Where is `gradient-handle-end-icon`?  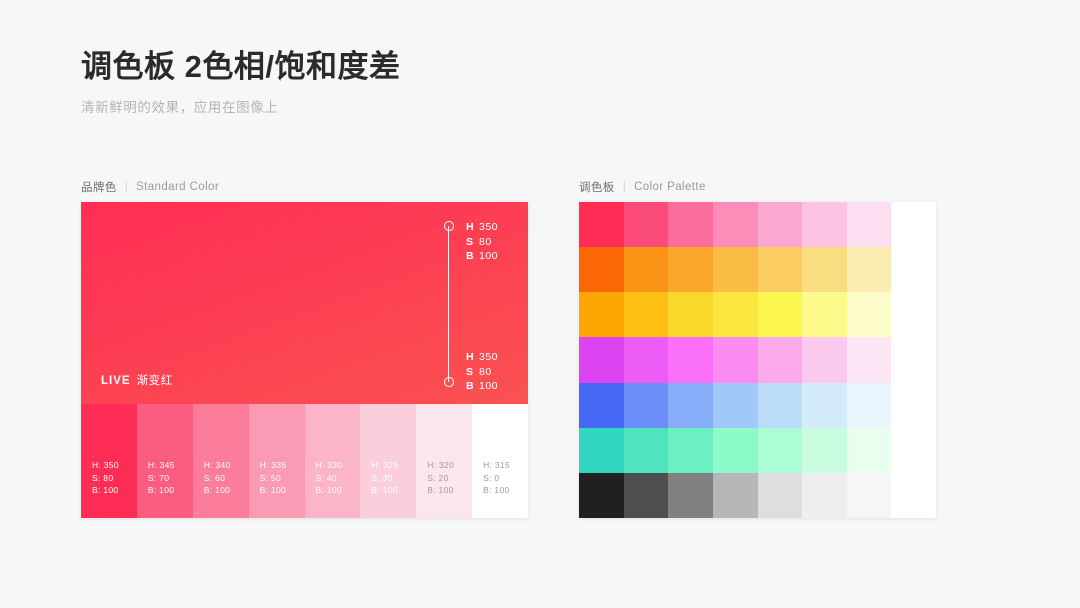
gradient-handle-end-icon is located at coordinates (448, 382).